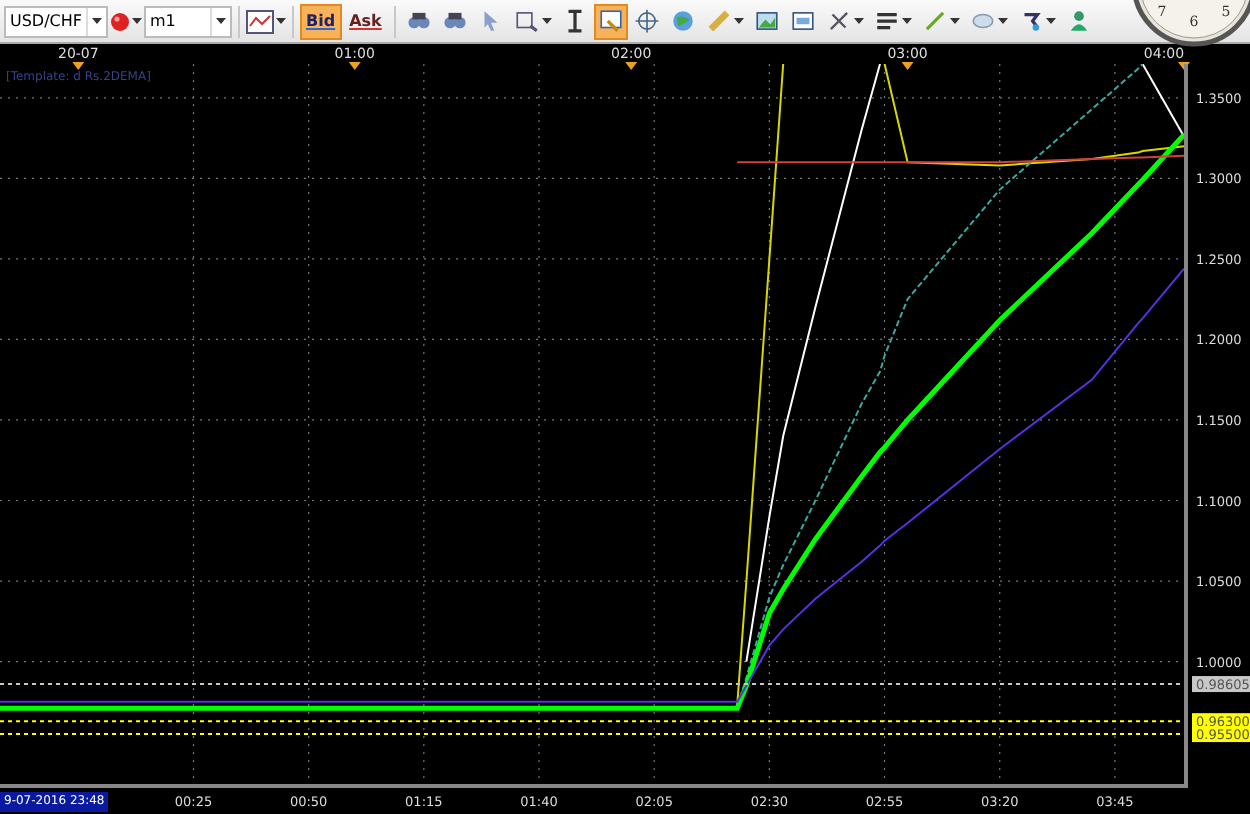 The height and width of the screenshot is (814, 1250). I want to click on ball-icon, so click(120, 21).